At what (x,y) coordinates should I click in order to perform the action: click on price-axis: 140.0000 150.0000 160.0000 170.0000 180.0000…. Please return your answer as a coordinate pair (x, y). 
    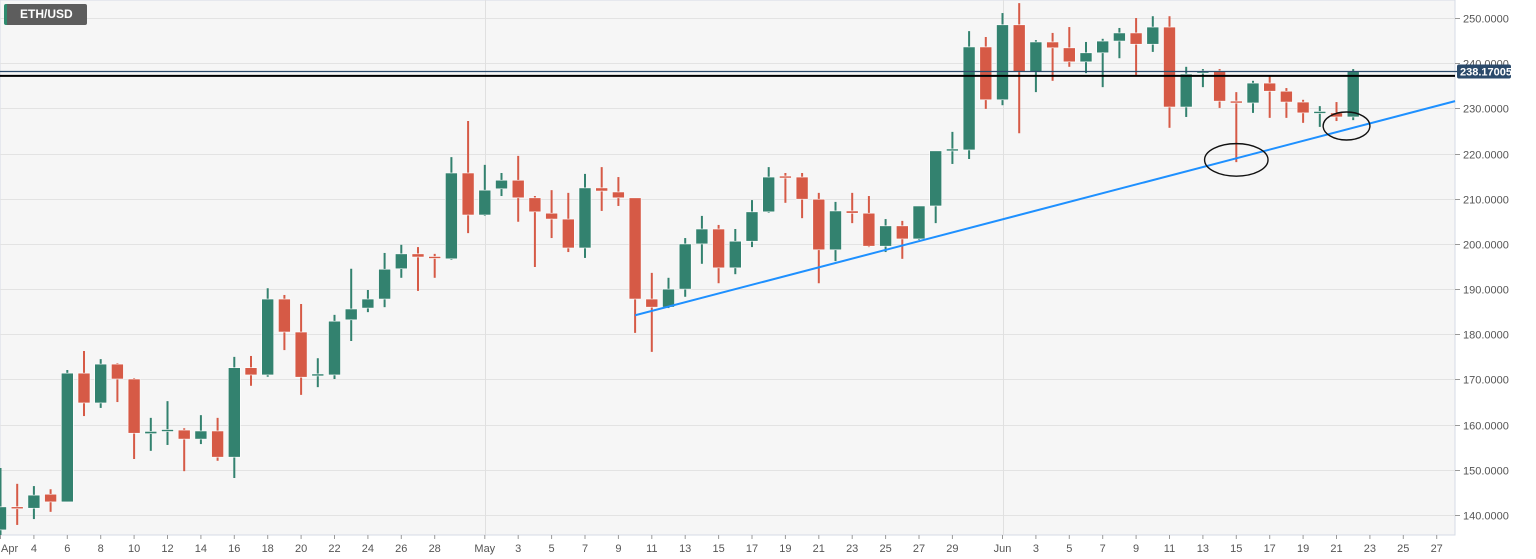
    Looking at the image, I should click on (1482, 268).